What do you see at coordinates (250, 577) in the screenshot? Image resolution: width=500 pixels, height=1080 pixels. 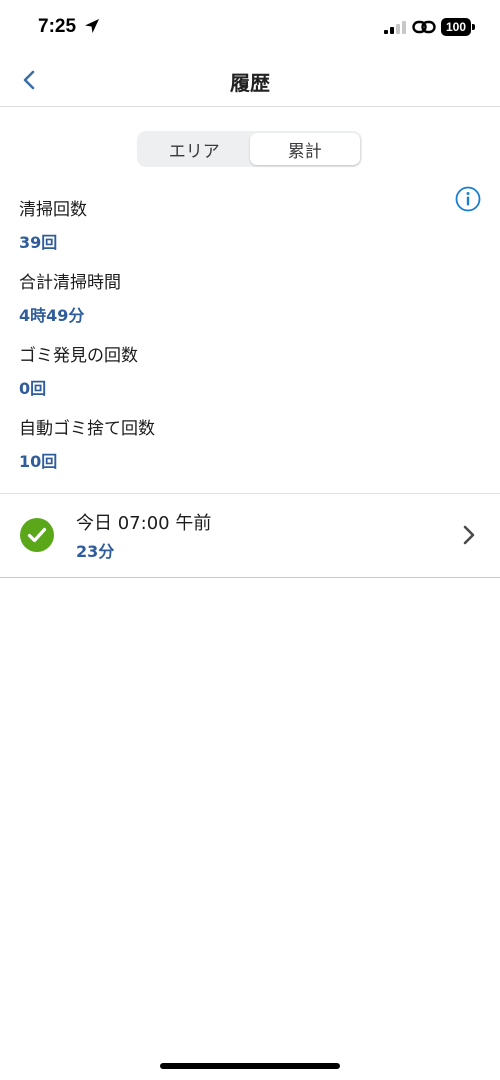 I see `divider` at bounding box center [250, 577].